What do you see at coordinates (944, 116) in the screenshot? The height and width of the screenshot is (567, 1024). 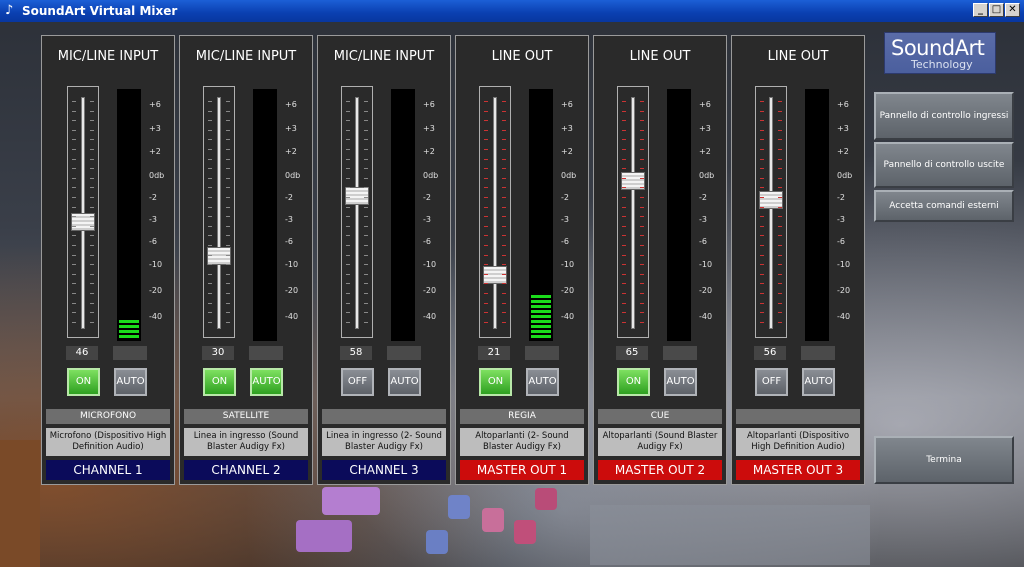 I see `inputs-control-panel-button: Pannello di controllo ingressi` at bounding box center [944, 116].